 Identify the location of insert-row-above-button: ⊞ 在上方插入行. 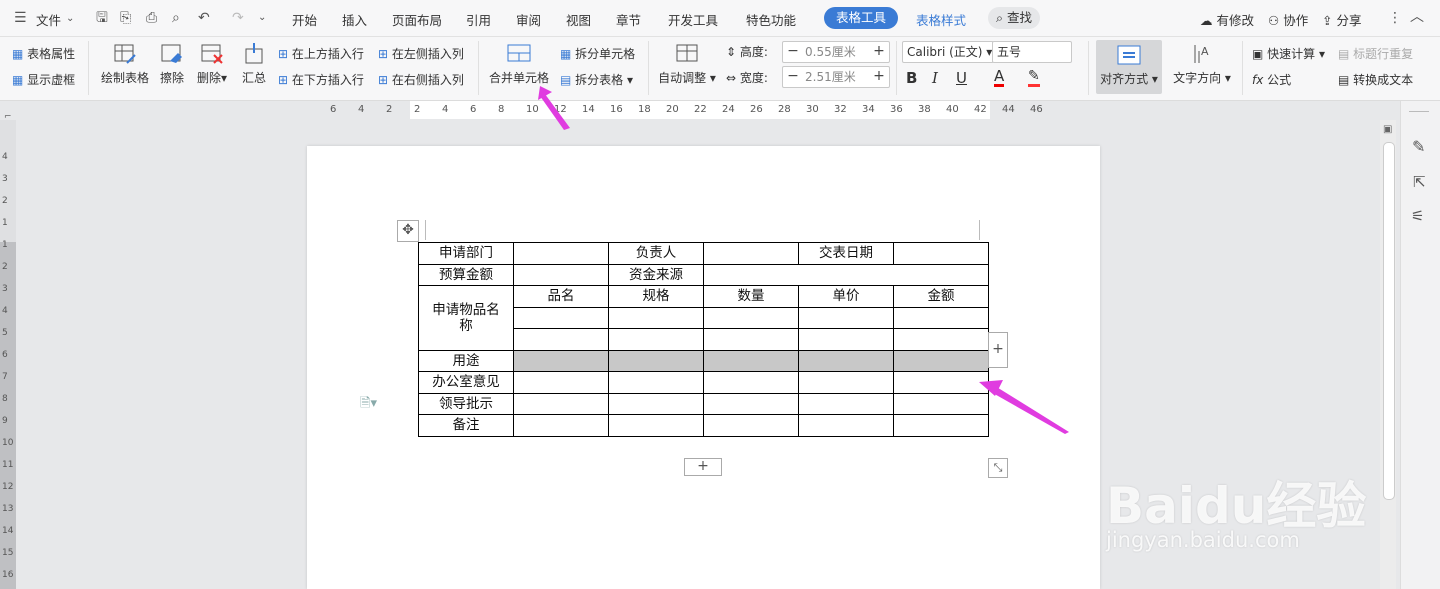
(321, 53).